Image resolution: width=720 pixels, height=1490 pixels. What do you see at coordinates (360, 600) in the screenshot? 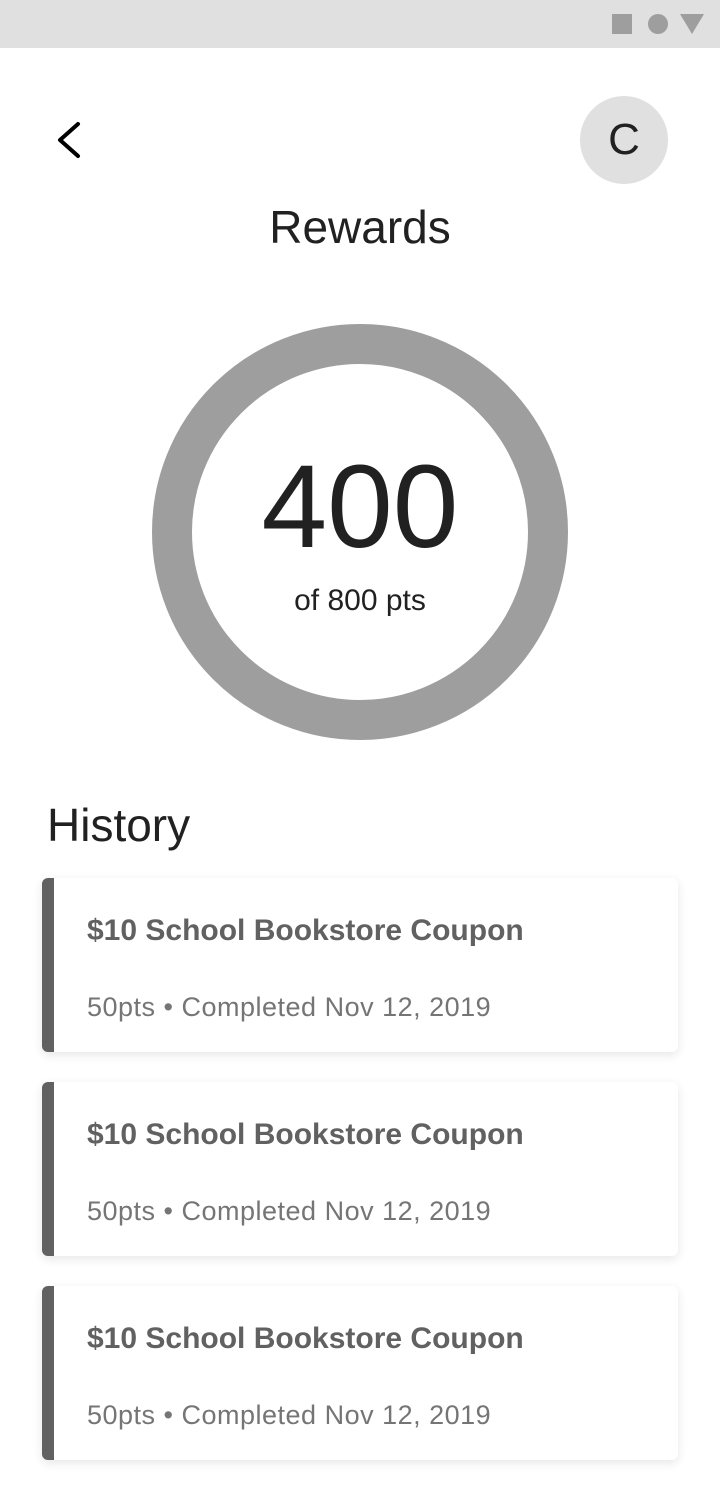
I see `points-caption: of 800 pts` at bounding box center [360, 600].